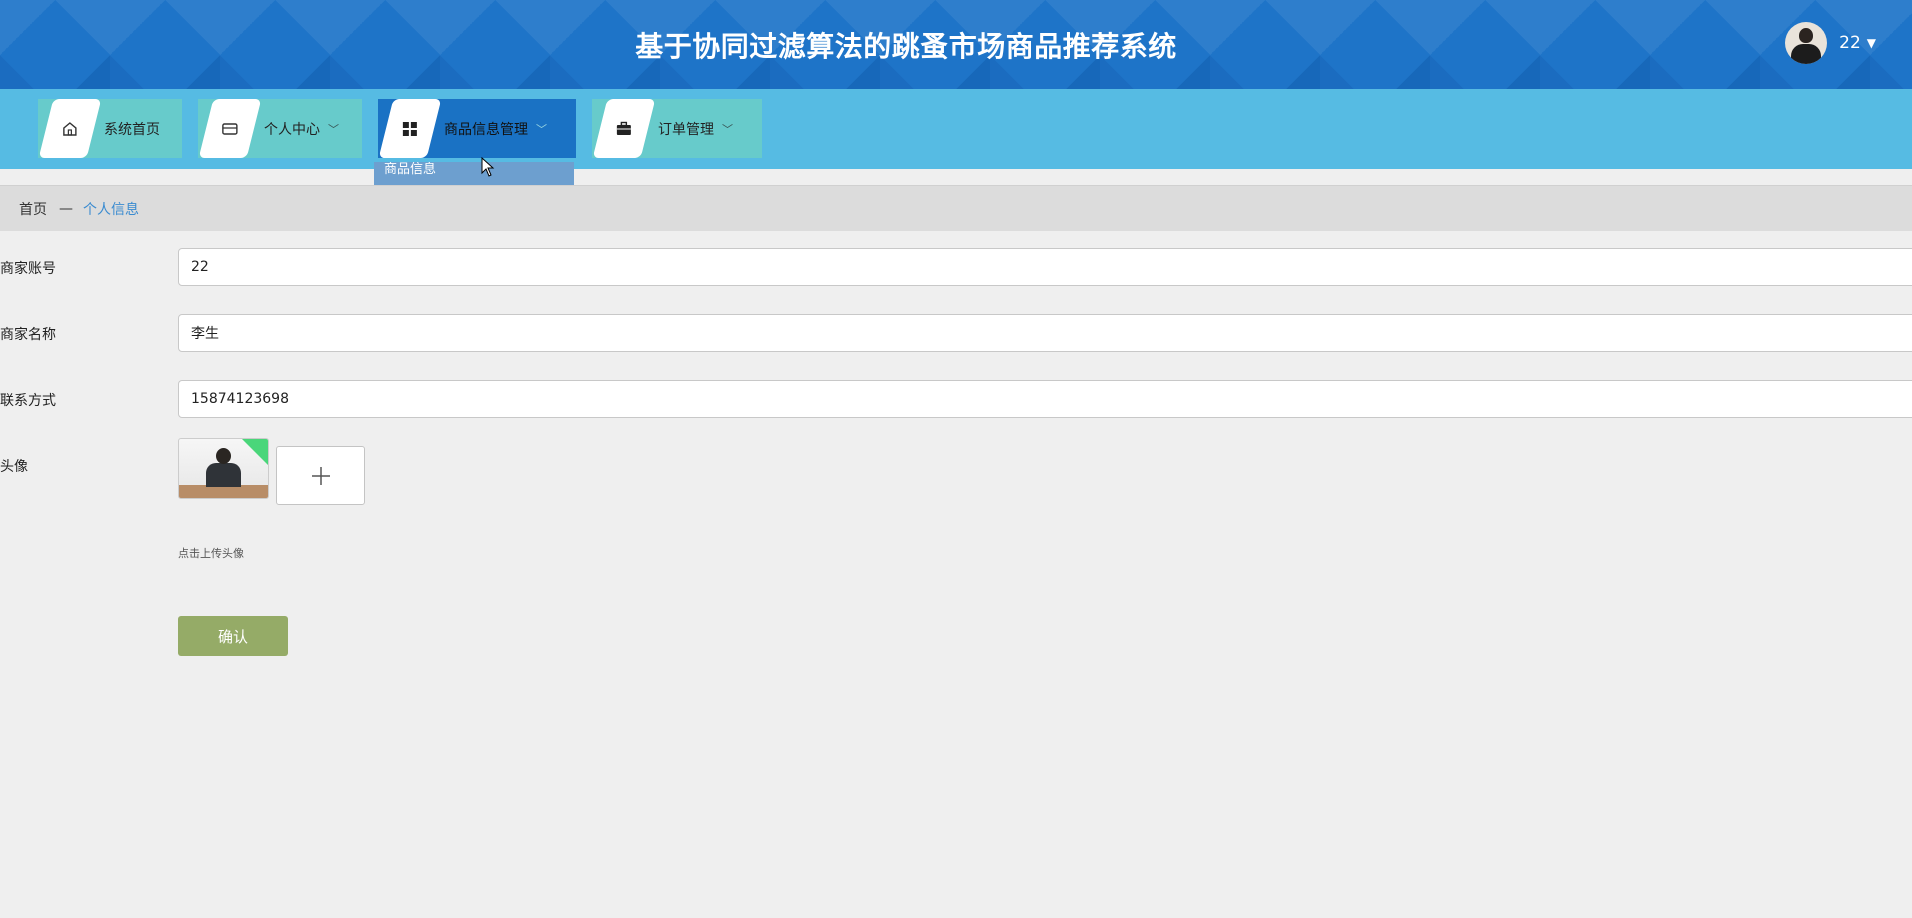 This screenshot has height=918, width=1912. I want to click on contact-field, so click(1045, 399).